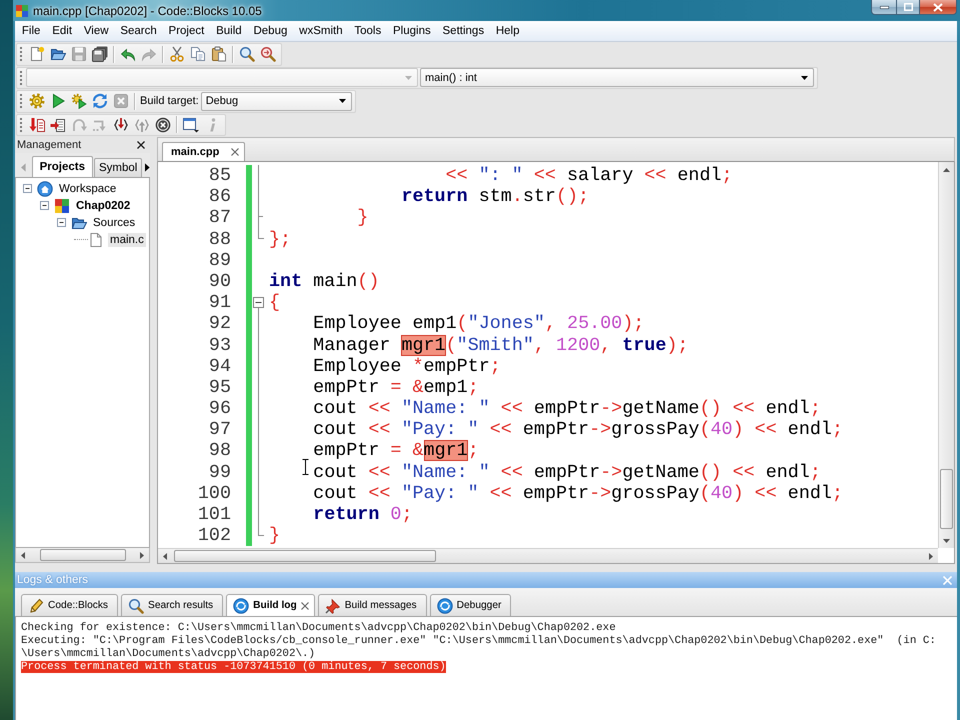  I want to click on log-line: Checking for existence: C:\Users\mmcmillan\Documents\advcpp\Chap0202\bin\Debug\Chap0202.exe, so click(318, 628).